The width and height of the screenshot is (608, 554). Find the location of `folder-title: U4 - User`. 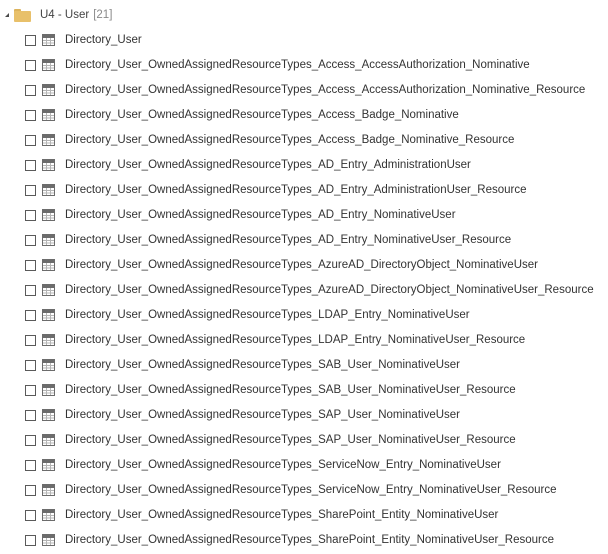

folder-title: U4 - User is located at coordinates (64, 15).